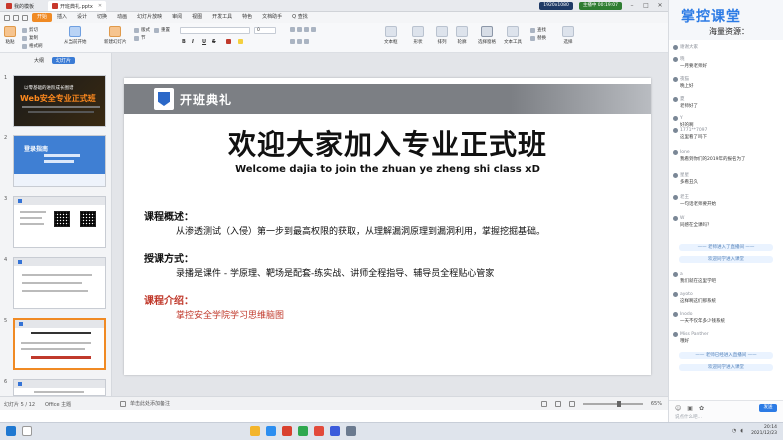  Describe the element at coordinates (230, 314) in the screenshot. I see `section-body-intro: 掌控安全学院学习思维脑图` at that location.